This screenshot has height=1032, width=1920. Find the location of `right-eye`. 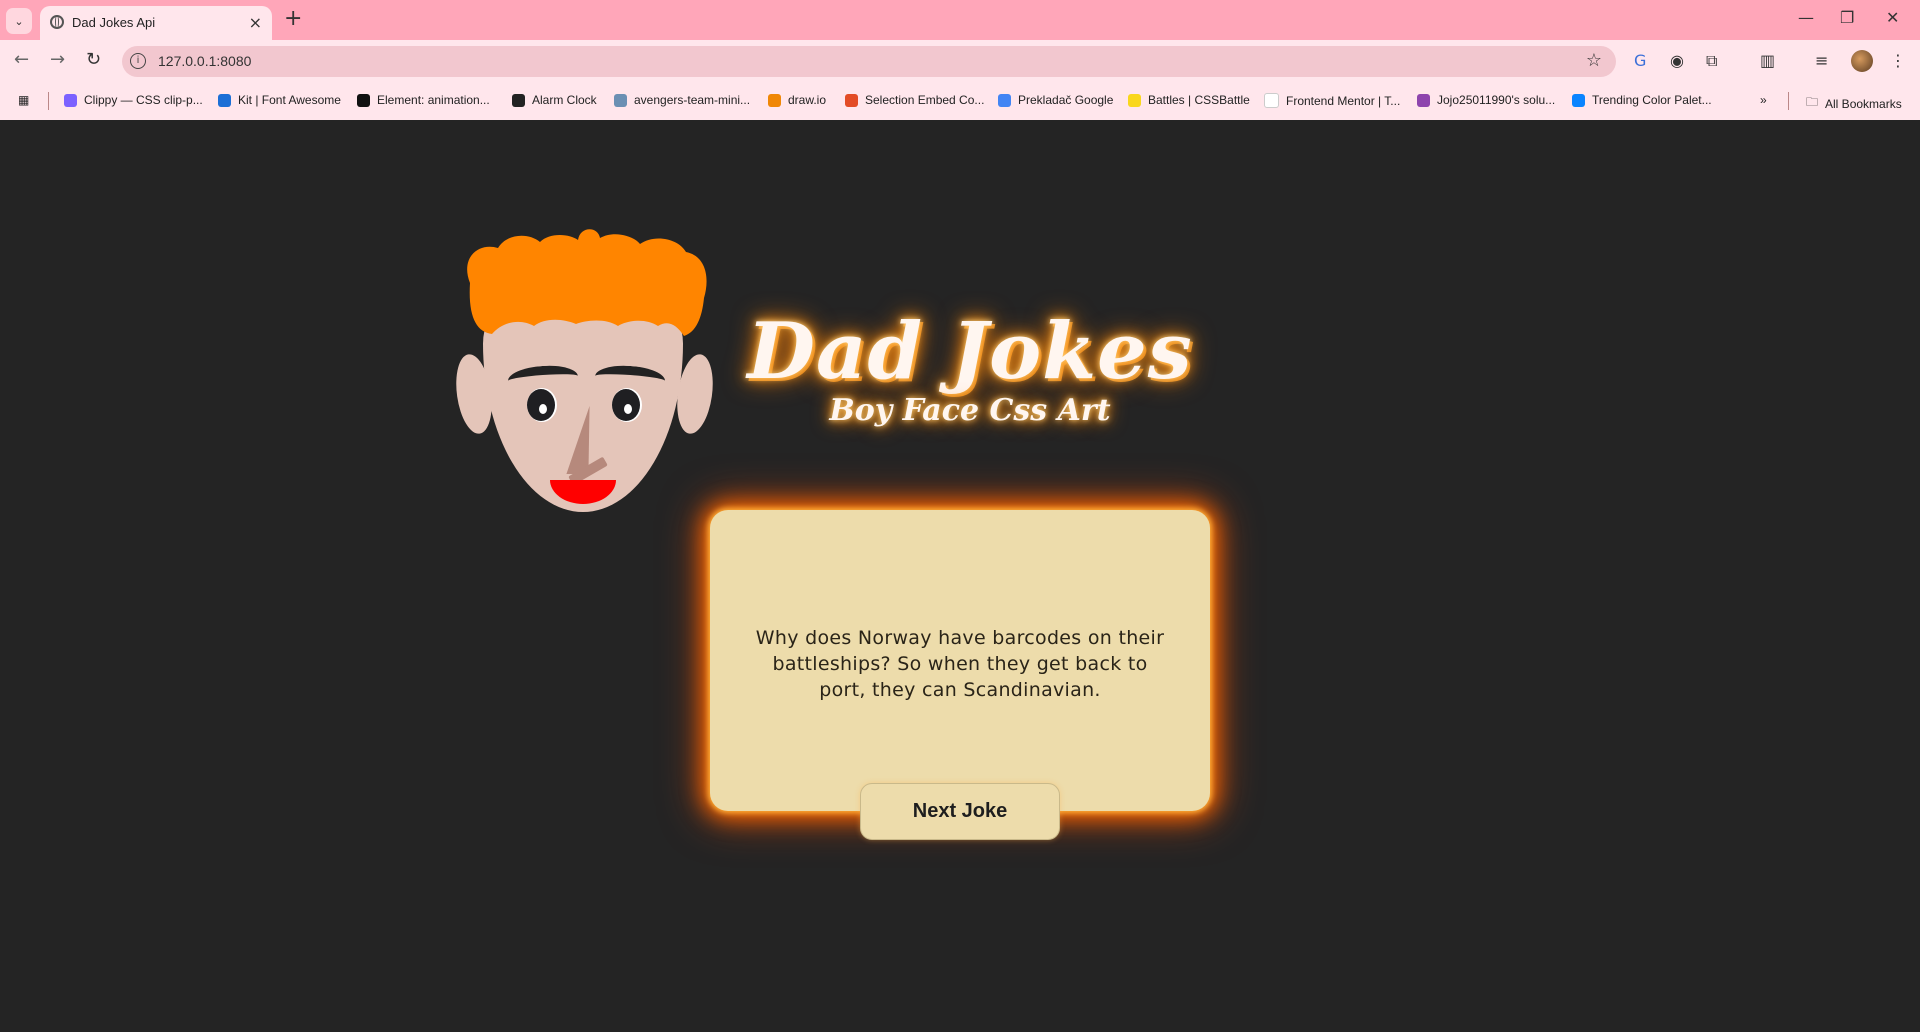

right-eye is located at coordinates (627, 405).